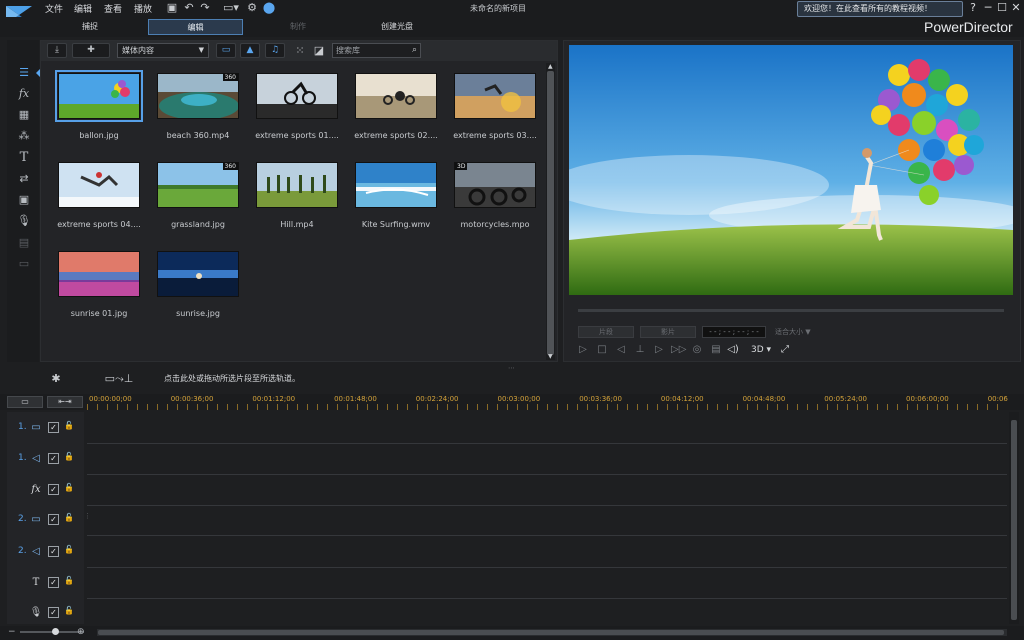 This screenshot has width=1024, height=640. I want to click on subtitle-room-icon: ▭, so click(24, 264).